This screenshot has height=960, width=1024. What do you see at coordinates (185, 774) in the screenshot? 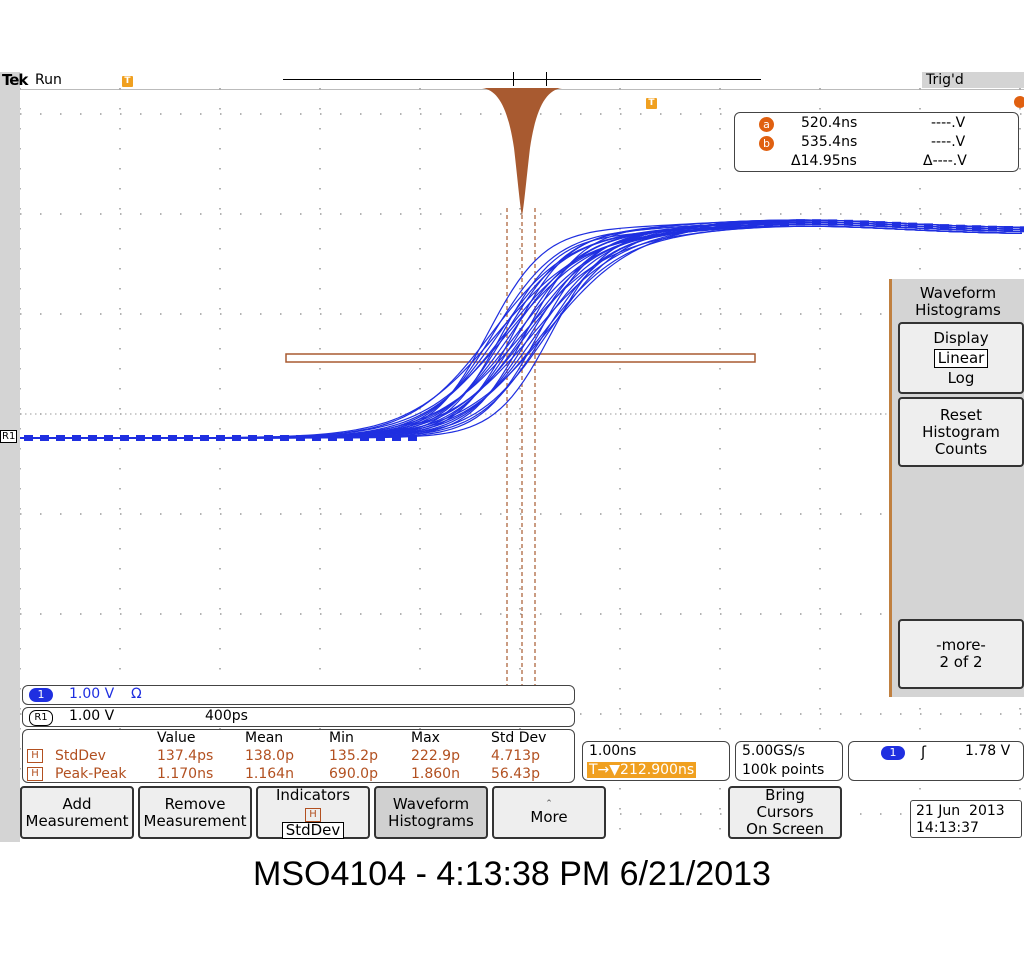
I see `measurement-value: 1.170ns` at bounding box center [185, 774].